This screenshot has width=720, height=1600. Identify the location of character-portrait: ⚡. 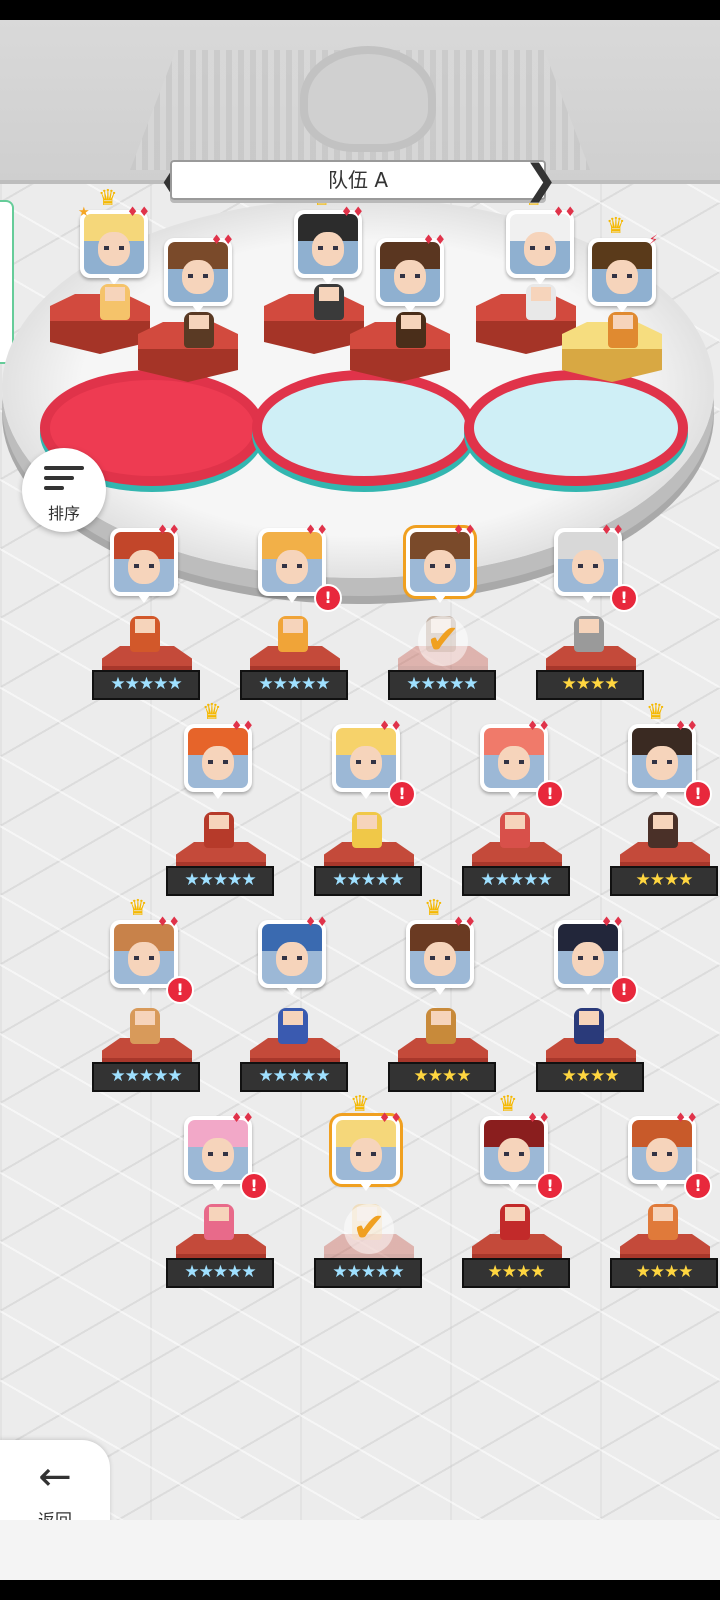
(623, 273).